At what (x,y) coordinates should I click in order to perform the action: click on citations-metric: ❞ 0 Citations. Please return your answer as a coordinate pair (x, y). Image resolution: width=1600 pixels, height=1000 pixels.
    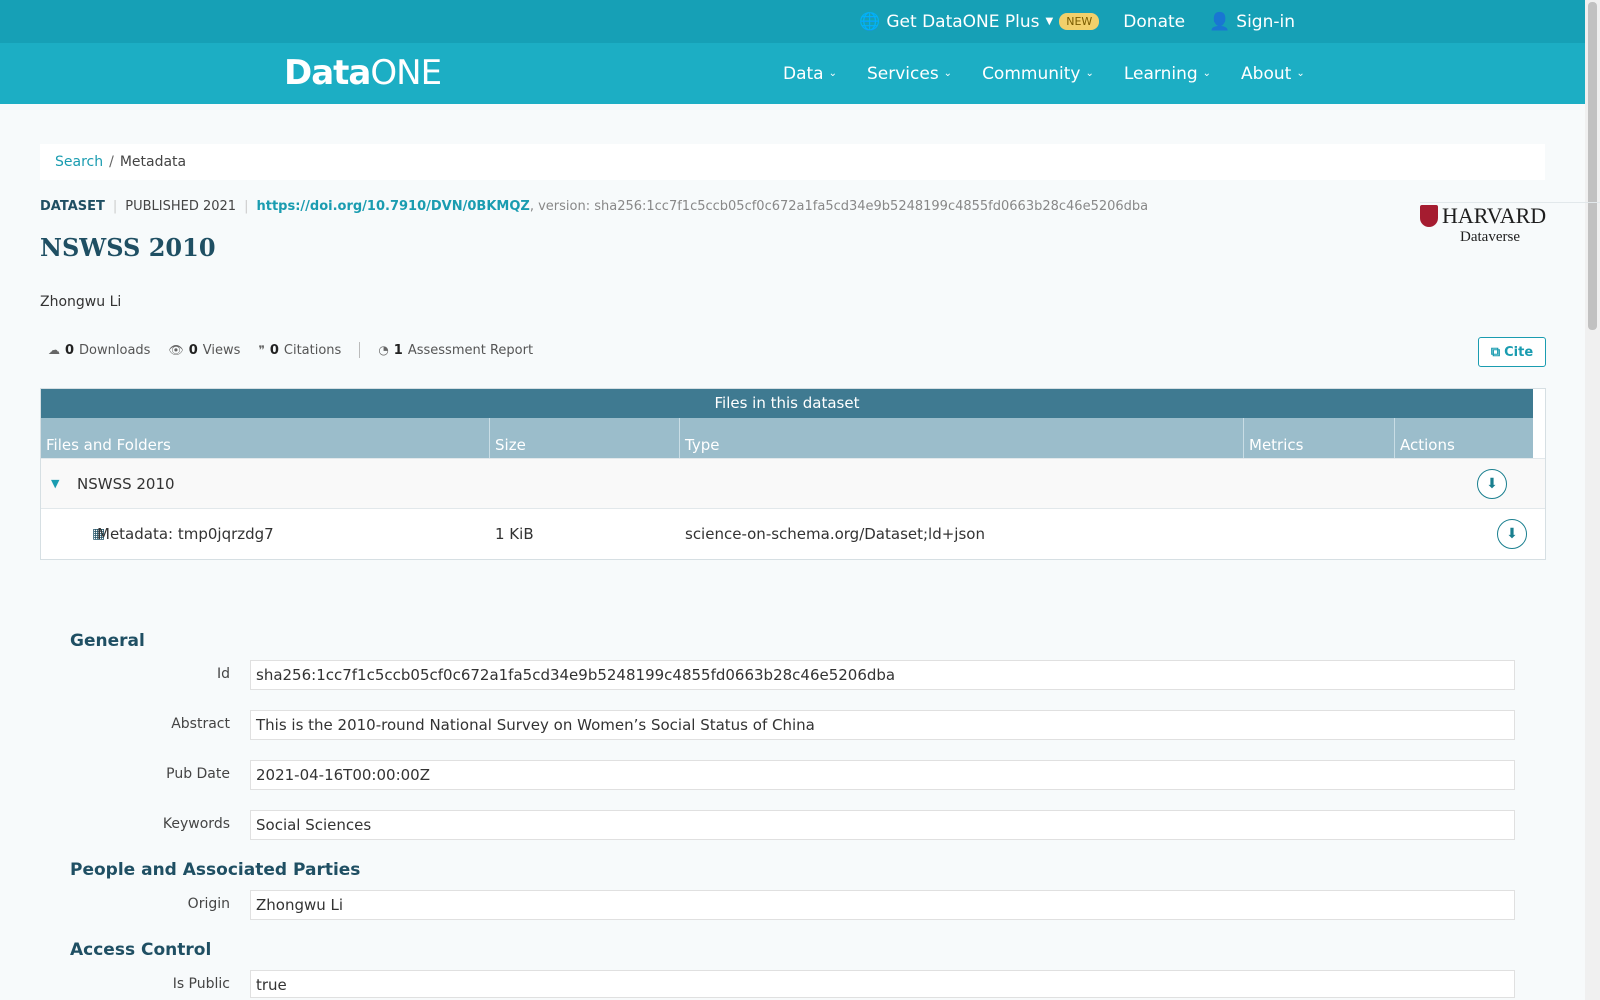
    Looking at the image, I should click on (299, 350).